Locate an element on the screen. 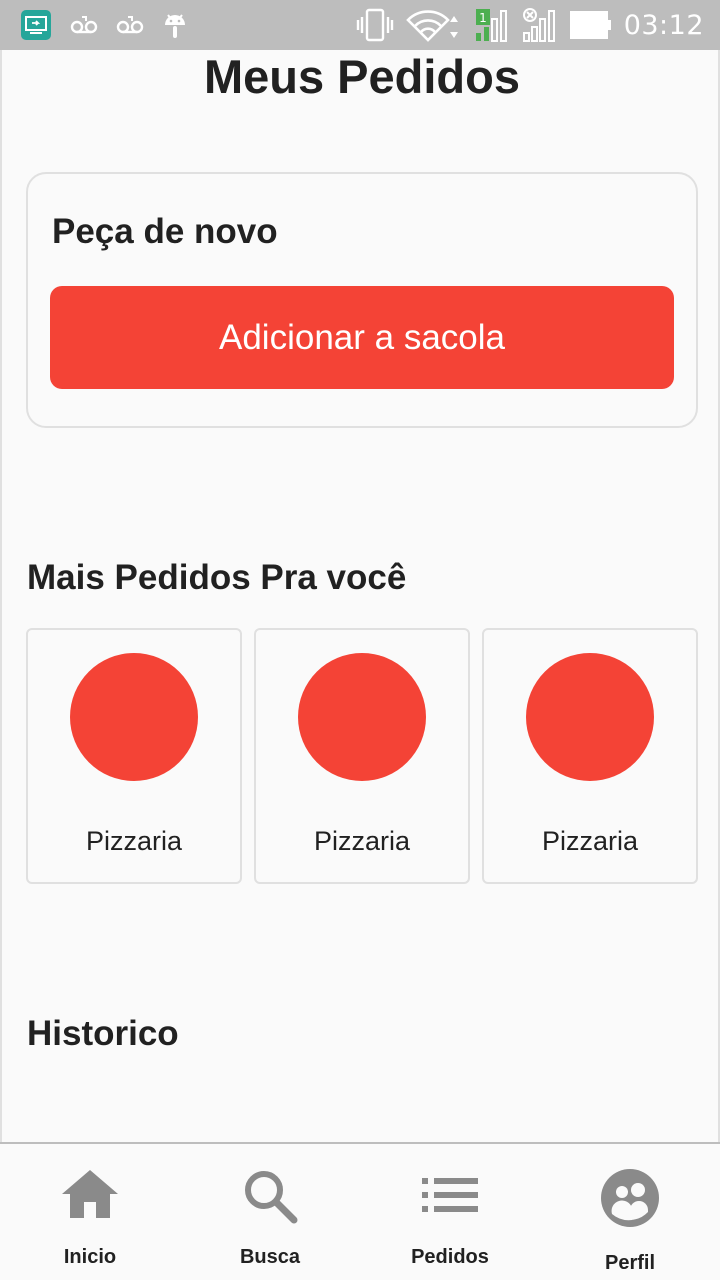 This screenshot has height=1280, width=720. bottom-navigation: Inicio Busca Pedidos Perfil is located at coordinates (360, 1211).